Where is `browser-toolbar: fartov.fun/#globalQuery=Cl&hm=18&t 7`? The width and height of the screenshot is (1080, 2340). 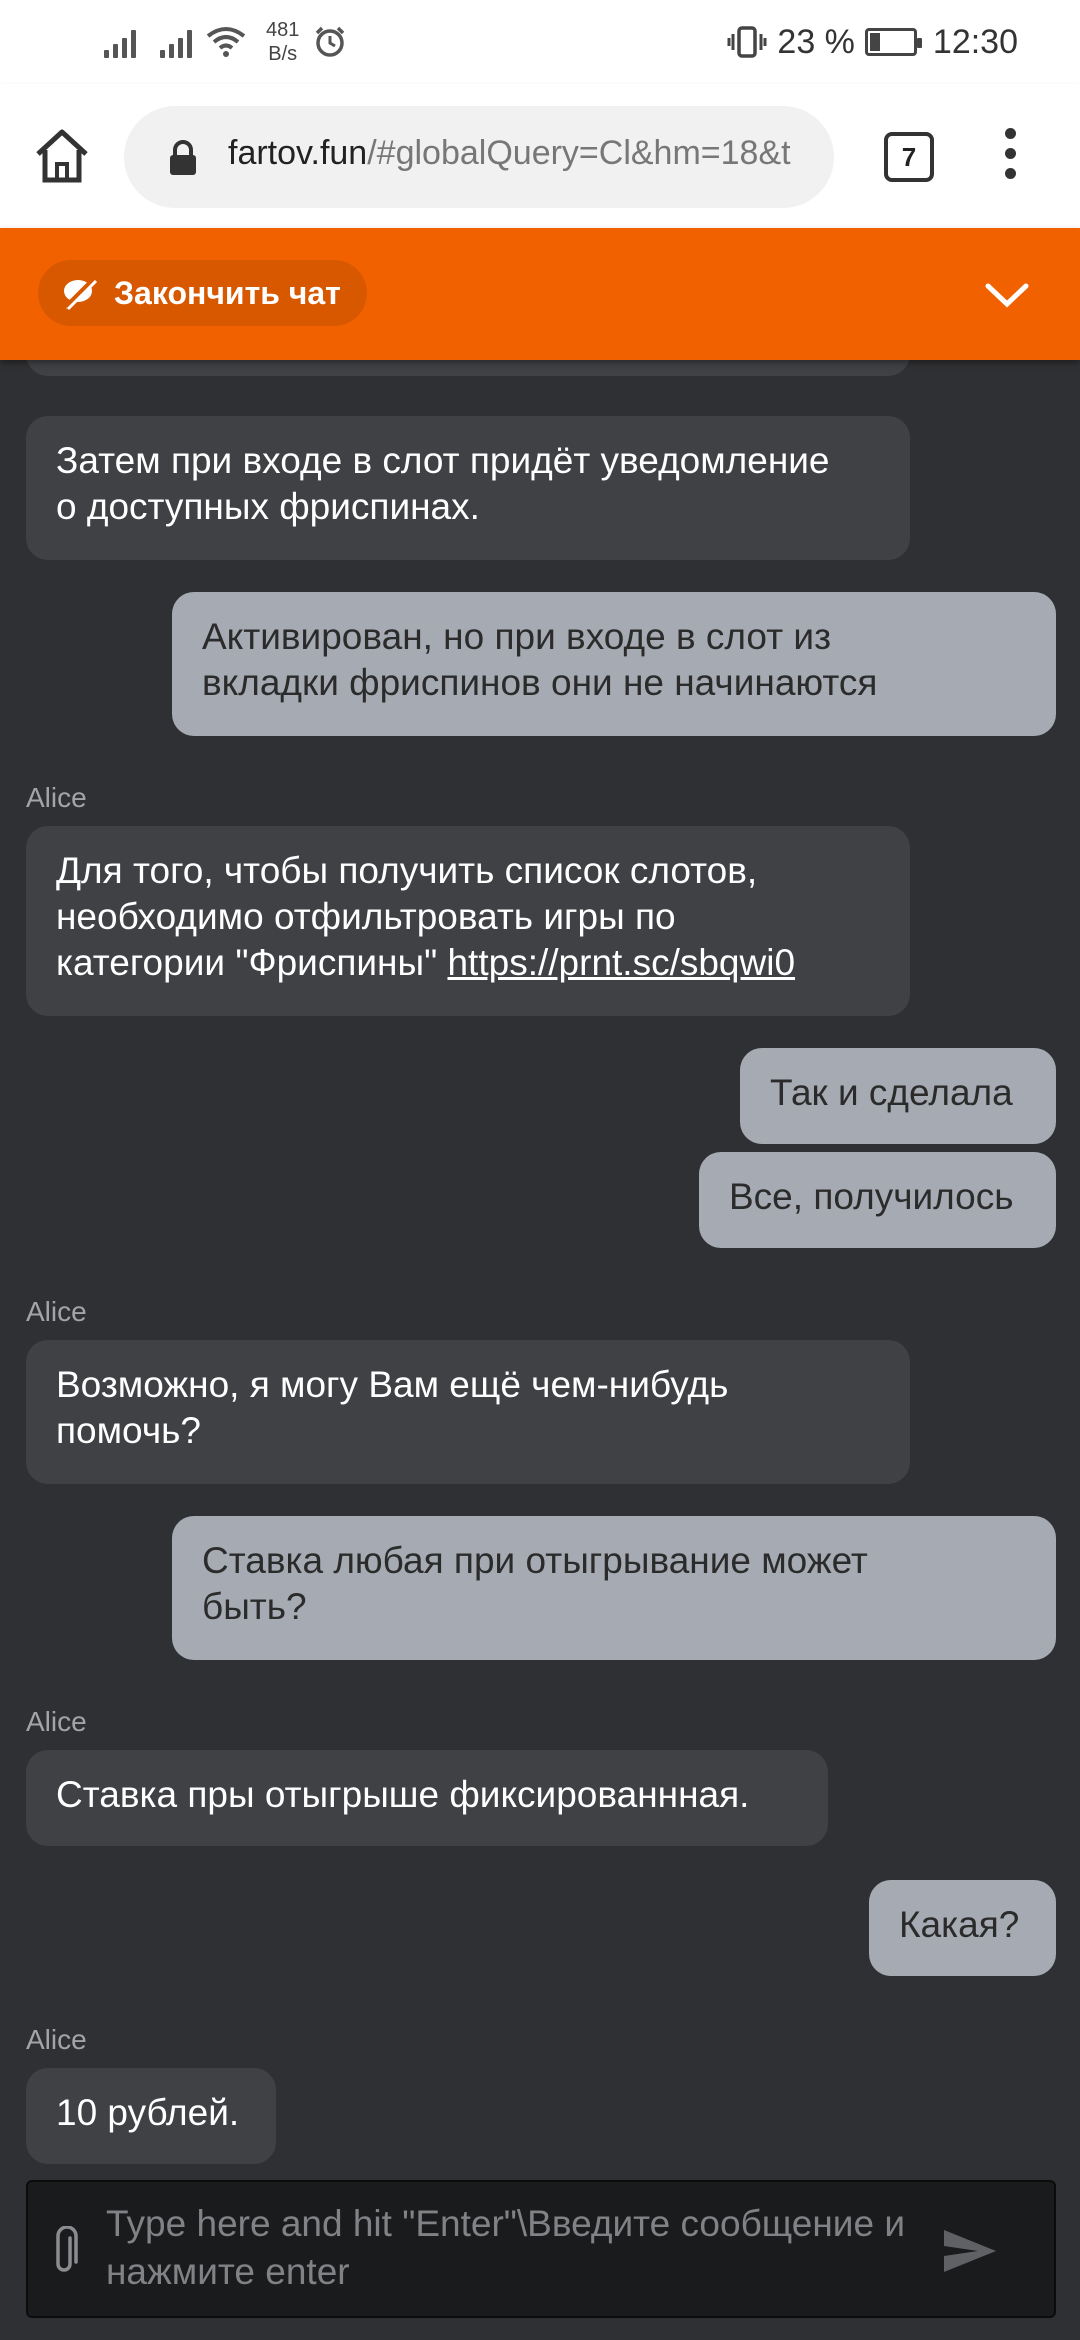
browser-toolbar: fartov.fun/#globalQuery=Cl&hm=18&t 7 is located at coordinates (540, 156).